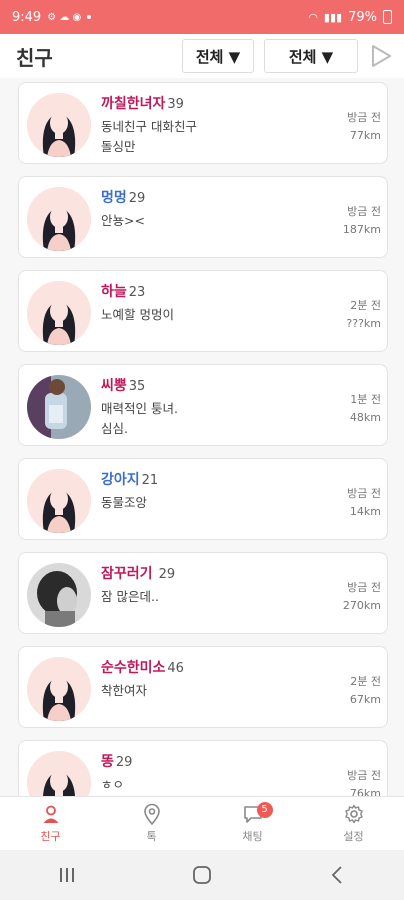  Describe the element at coordinates (114, 292) in the screenshot. I see `nickname: 하늘` at that location.